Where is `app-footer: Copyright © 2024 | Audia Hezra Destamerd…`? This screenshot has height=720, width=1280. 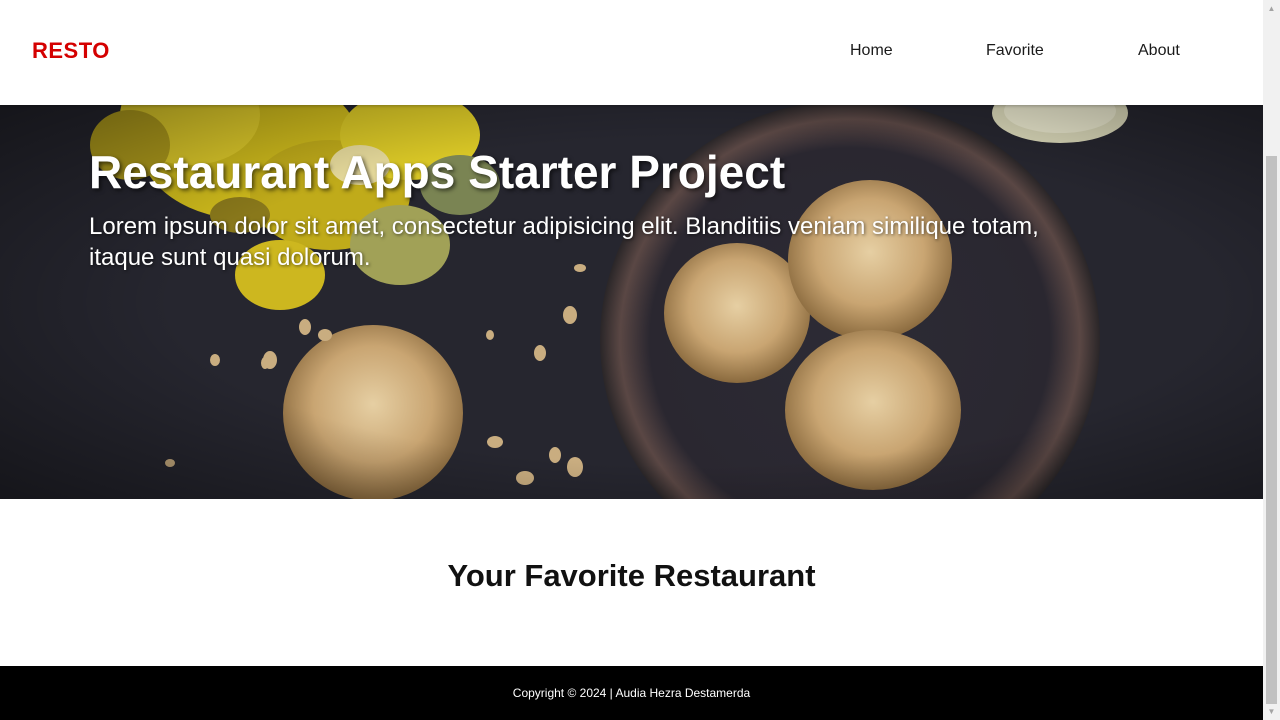 app-footer: Copyright © 2024 | Audia Hezra Destamerd… is located at coordinates (631, 693).